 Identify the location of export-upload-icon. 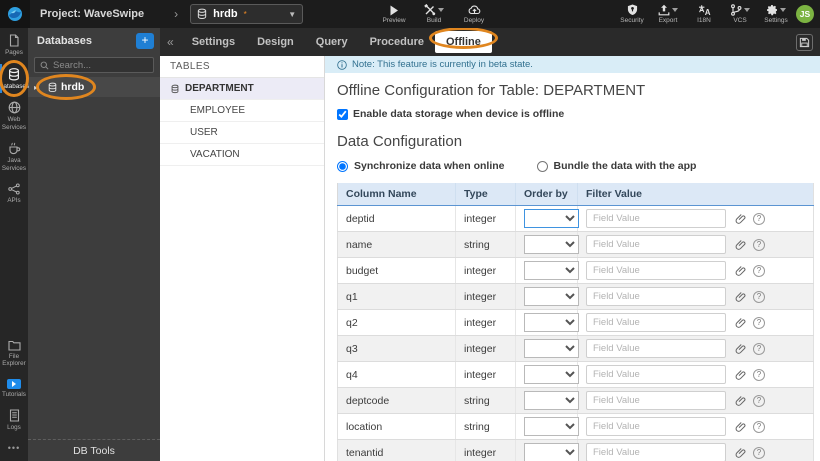
(668, 10).